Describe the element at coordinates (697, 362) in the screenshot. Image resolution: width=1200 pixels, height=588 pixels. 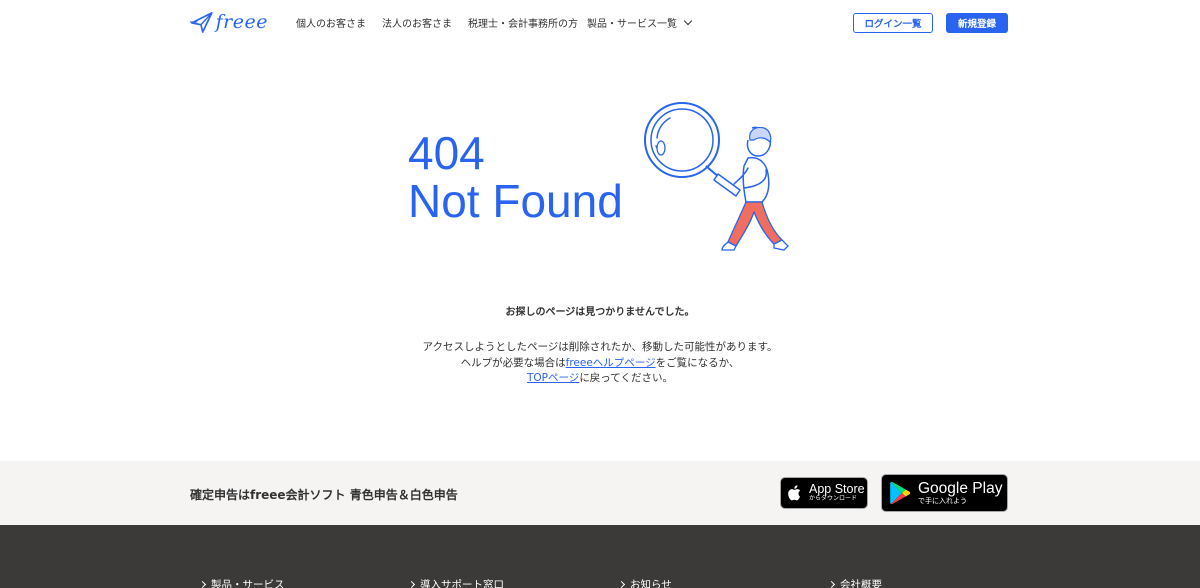
I see `message-line-2-post: をご覧になるか、` at that location.